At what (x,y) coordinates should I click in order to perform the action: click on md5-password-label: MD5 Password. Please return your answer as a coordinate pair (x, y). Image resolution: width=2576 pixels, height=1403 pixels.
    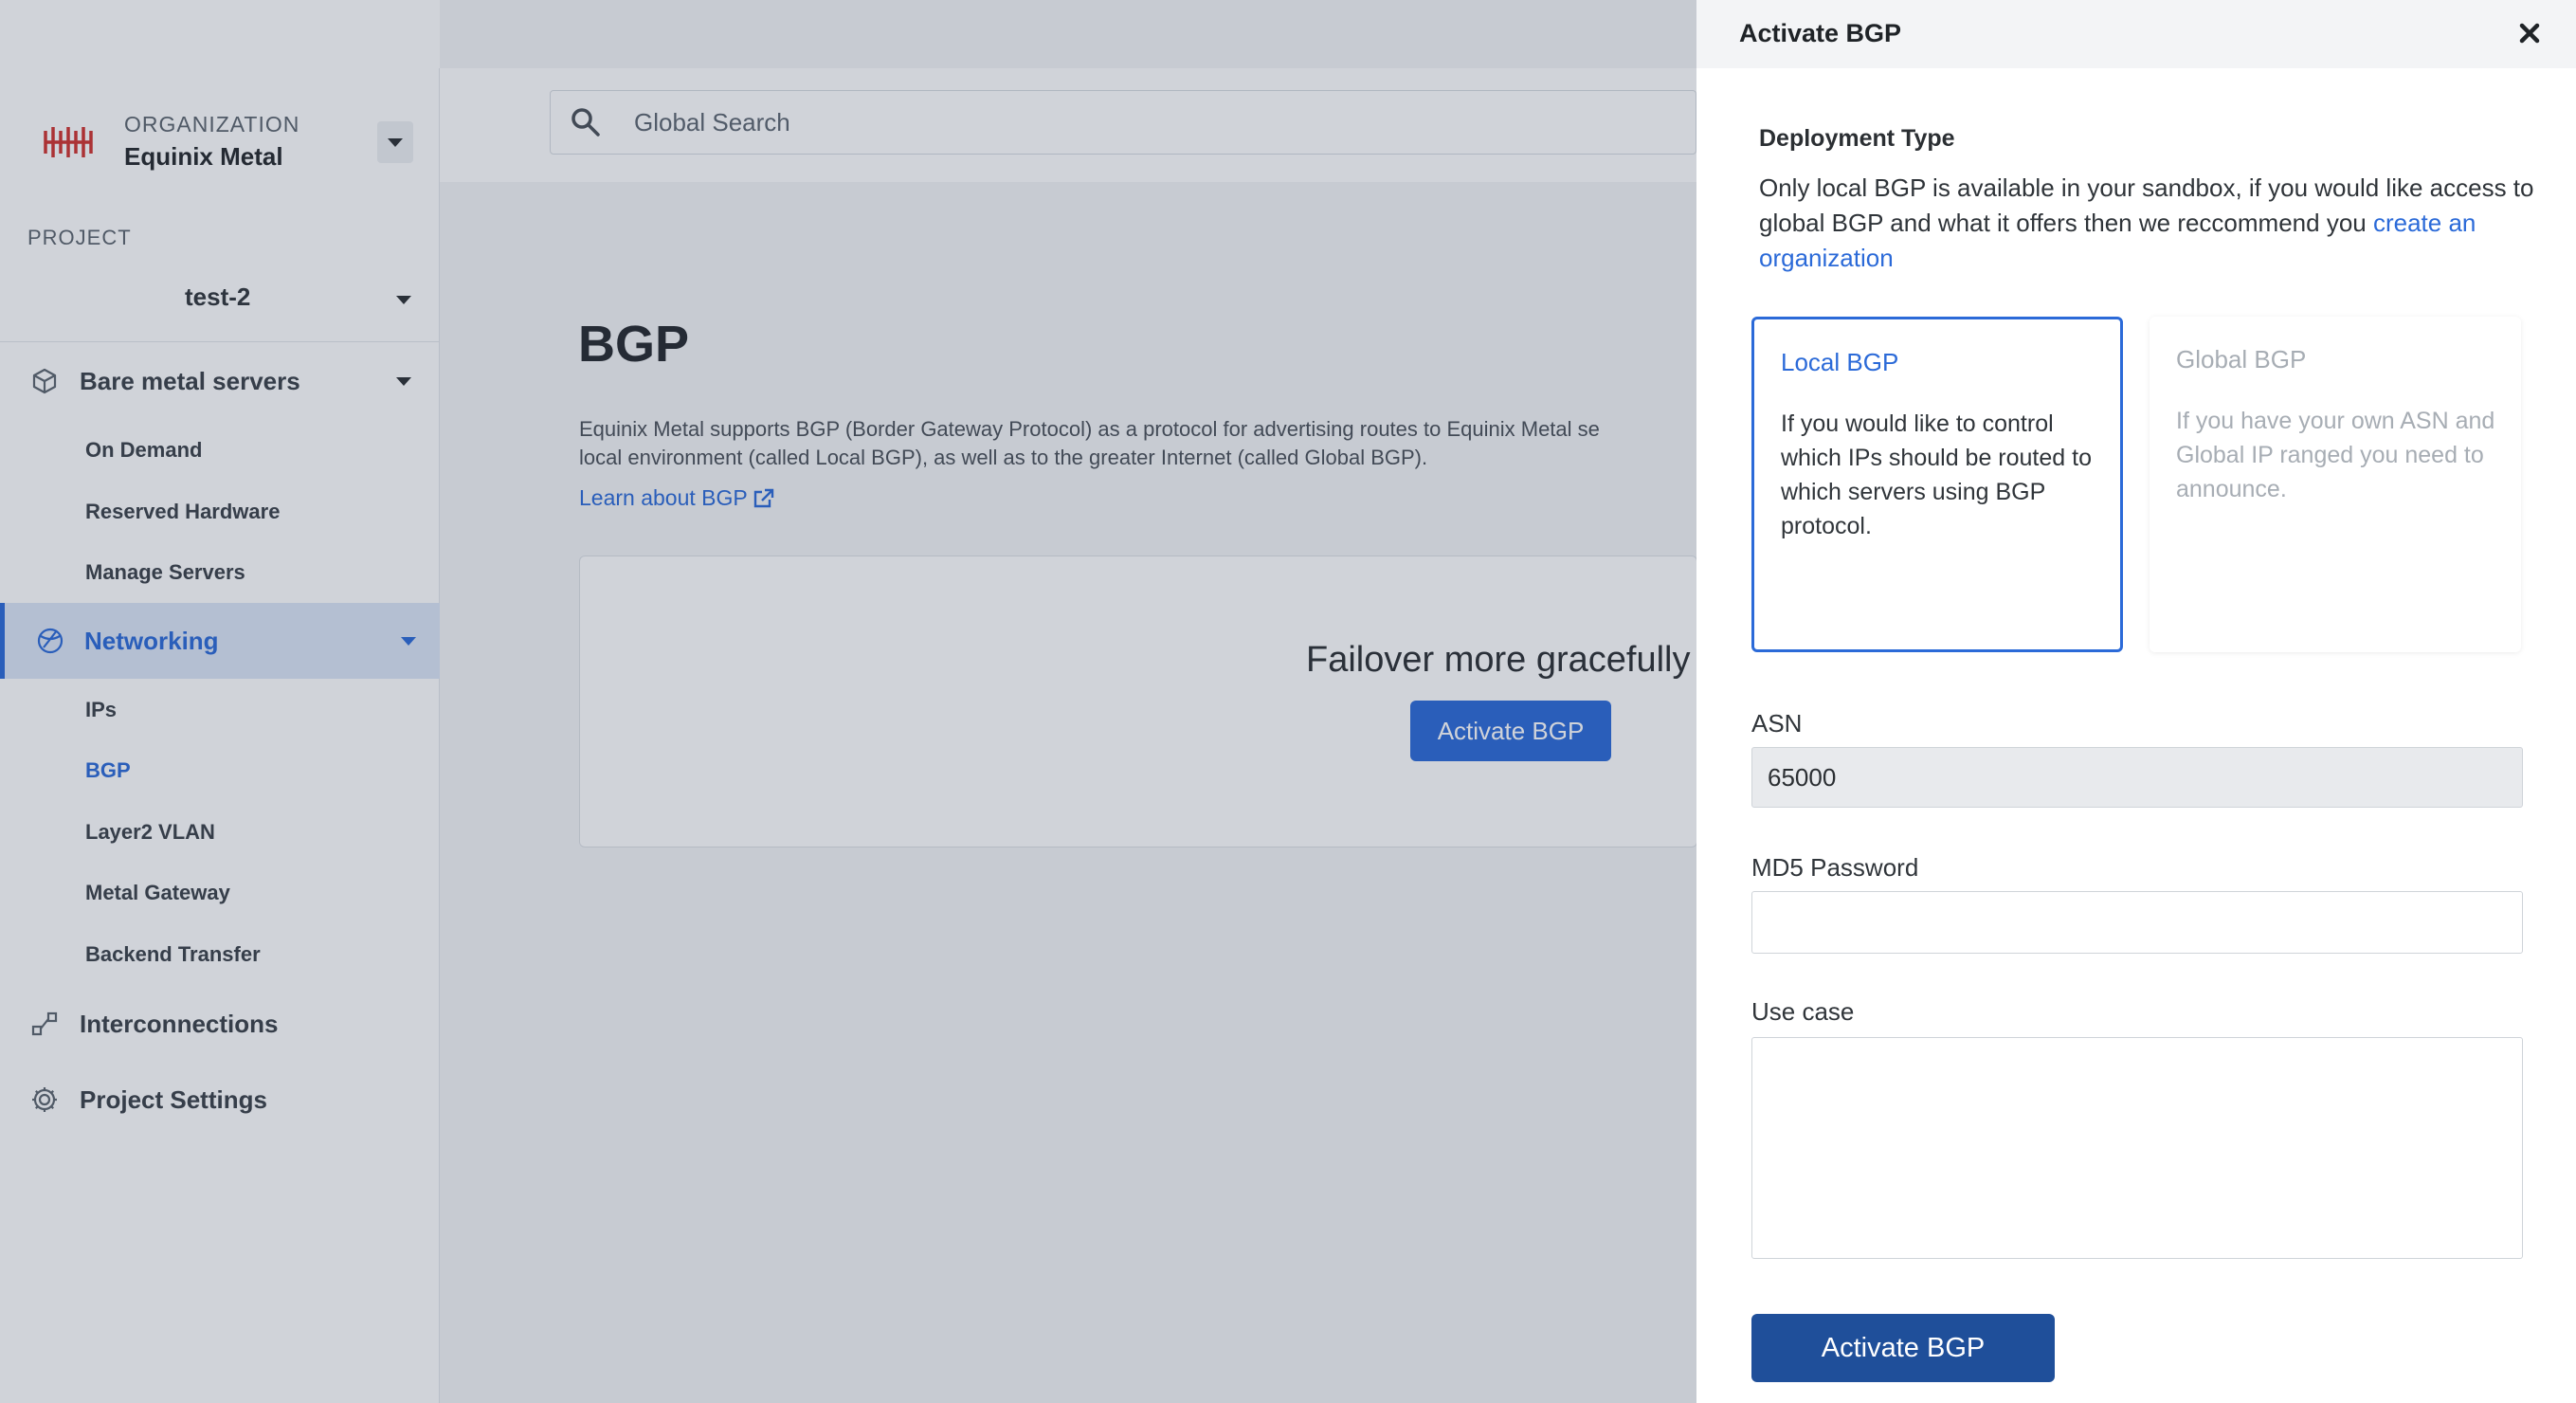
    Looking at the image, I should click on (1835, 867).